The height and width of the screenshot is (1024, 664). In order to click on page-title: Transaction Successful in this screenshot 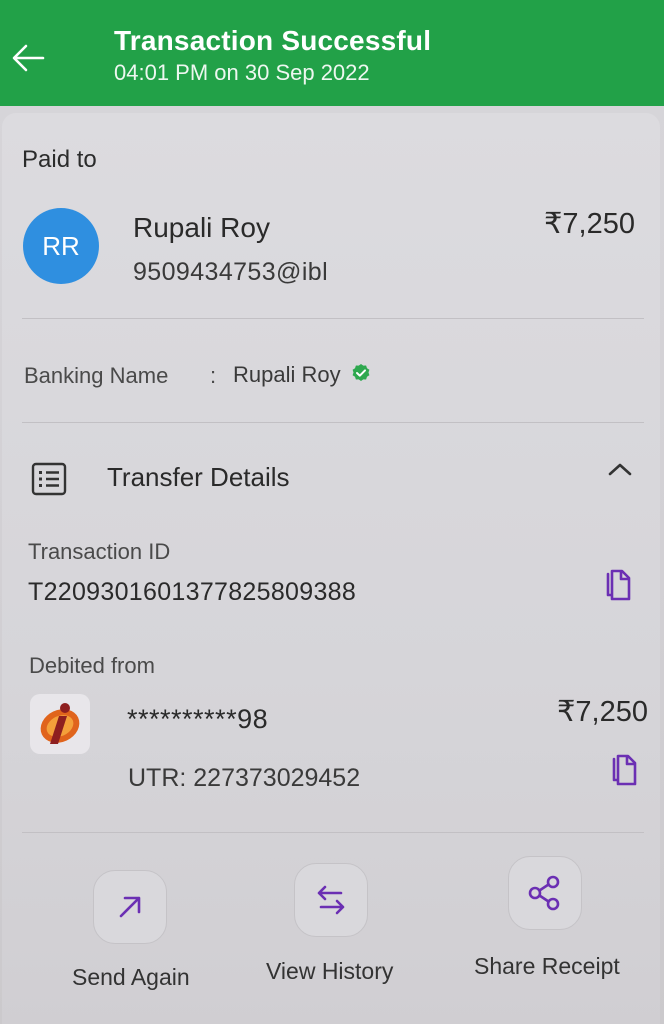, I will do `click(273, 40)`.